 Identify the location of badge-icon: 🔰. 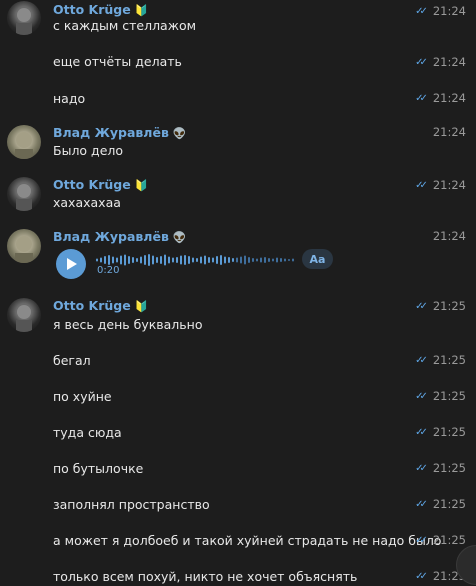
(141, 306).